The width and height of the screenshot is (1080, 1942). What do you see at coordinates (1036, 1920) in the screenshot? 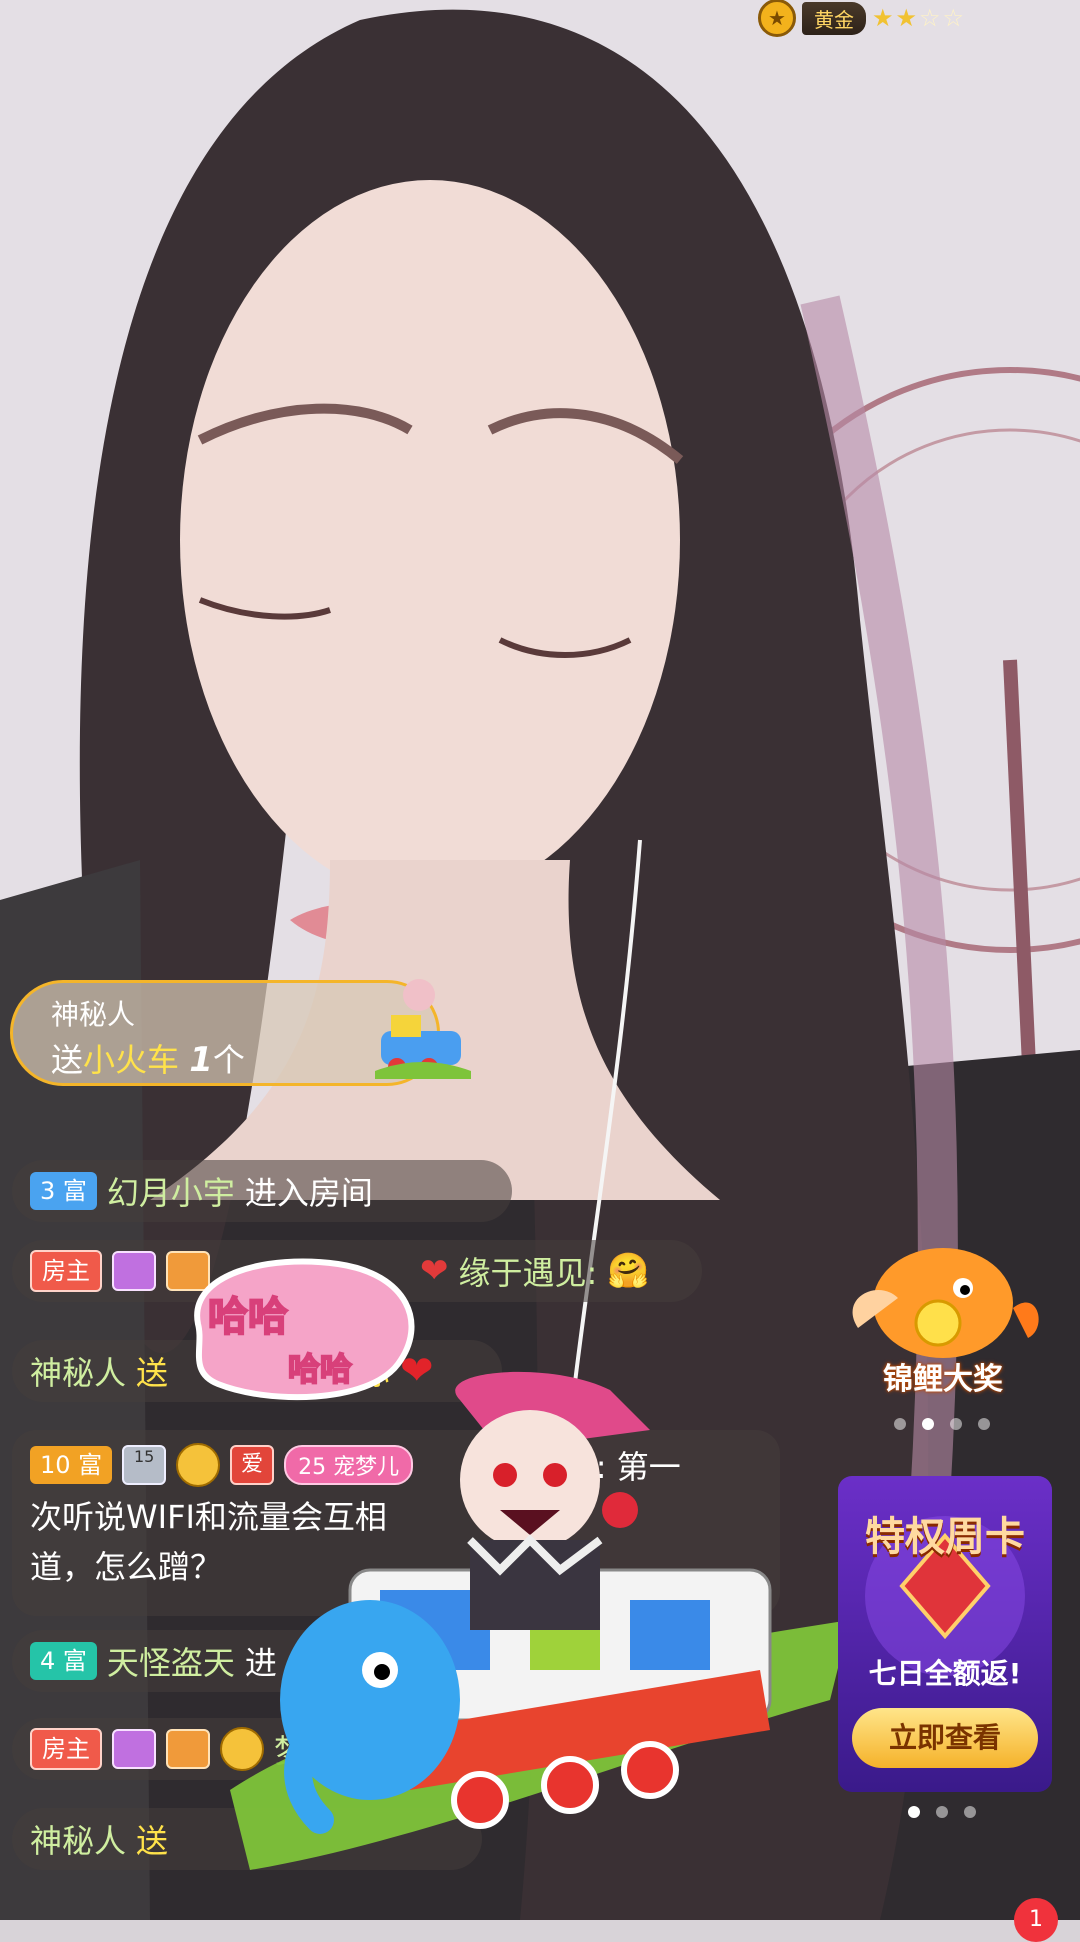
I see `notification-badge: 1` at bounding box center [1036, 1920].